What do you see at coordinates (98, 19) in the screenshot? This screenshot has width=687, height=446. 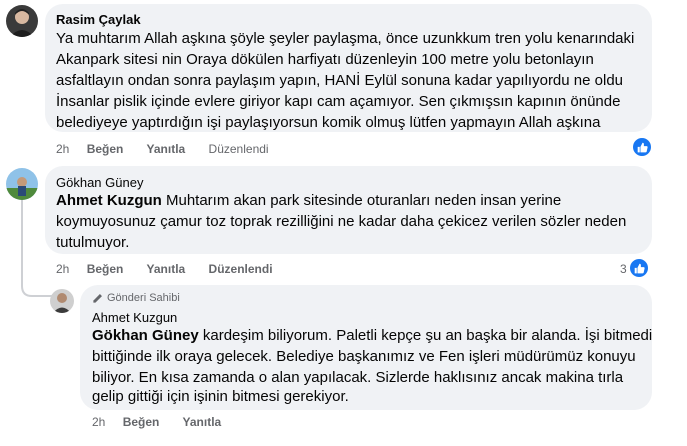 I see `comment-author: Rasim Çaylak` at bounding box center [98, 19].